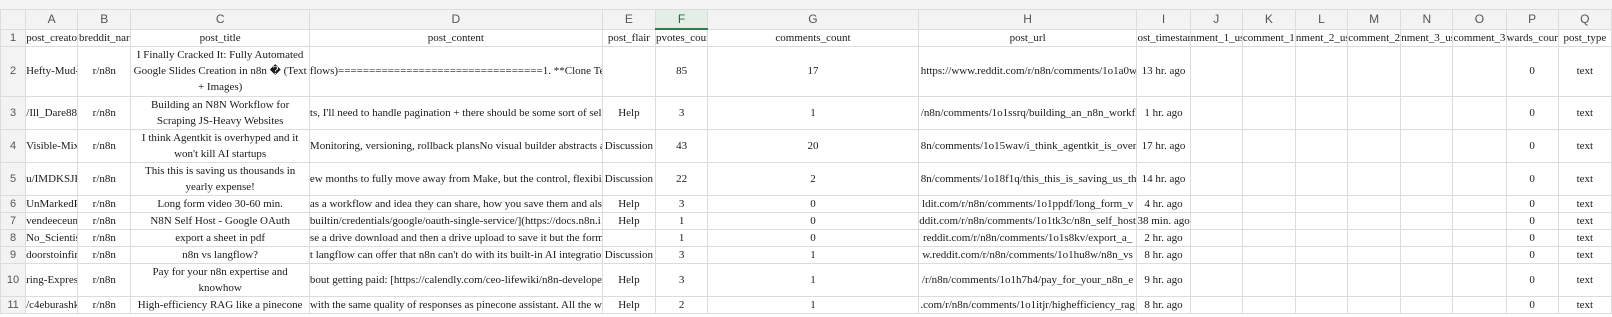 This screenshot has width=1612, height=317. What do you see at coordinates (52, 71) in the screenshot?
I see `cell-a-2: Hefty-Mud-6` at bounding box center [52, 71].